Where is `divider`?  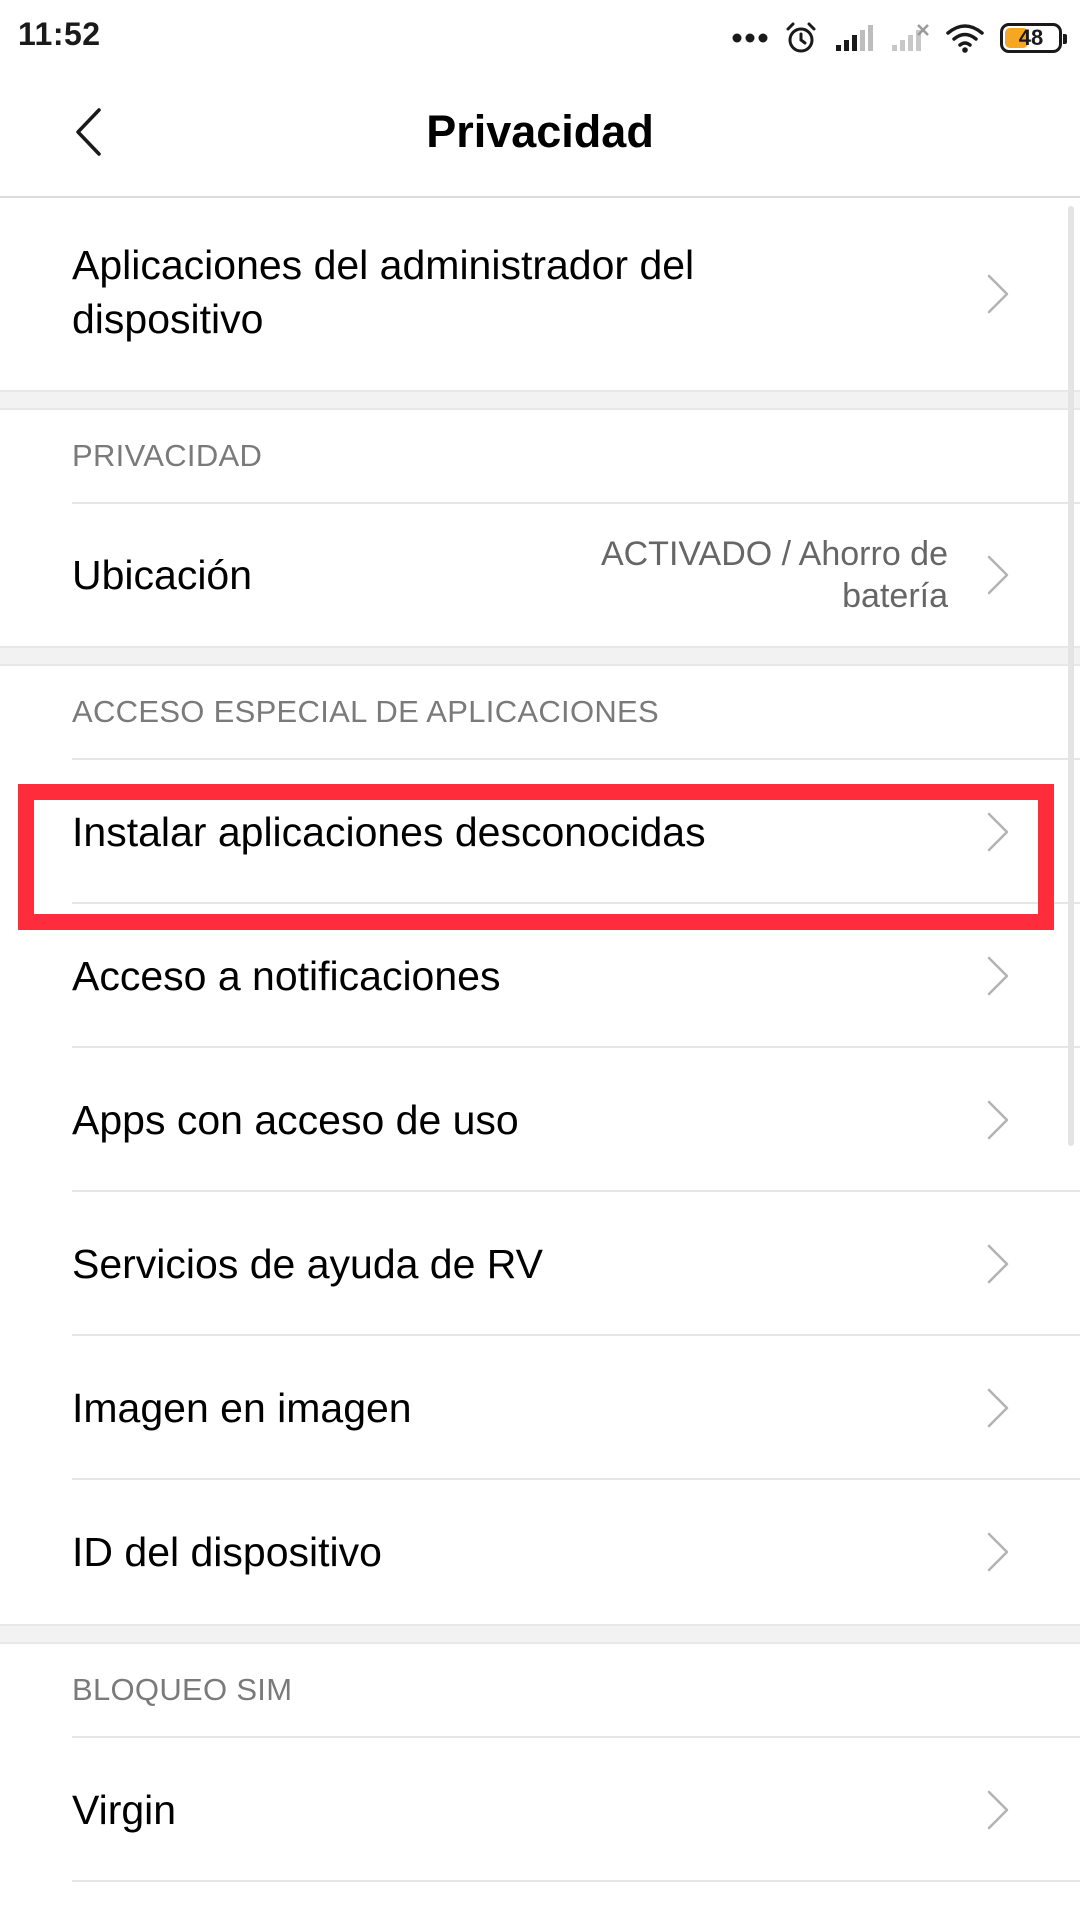
divider is located at coordinates (576, 1881).